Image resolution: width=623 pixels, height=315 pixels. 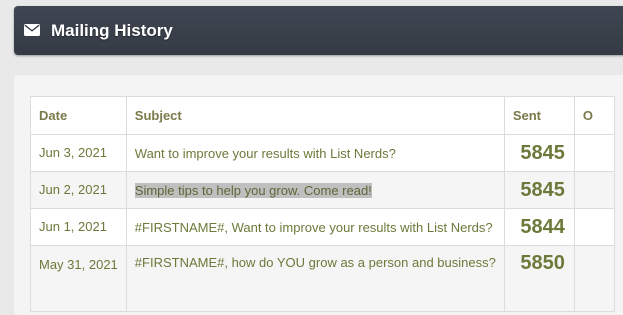 I want to click on column-header-subject: Subject, so click(x=315, y=115).